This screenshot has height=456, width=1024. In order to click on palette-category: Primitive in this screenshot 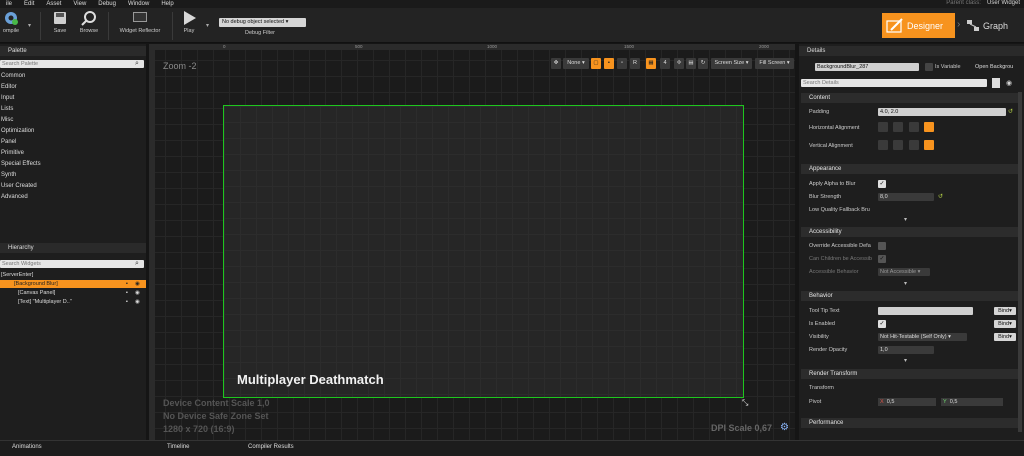, I will do `click(12, 153)`.